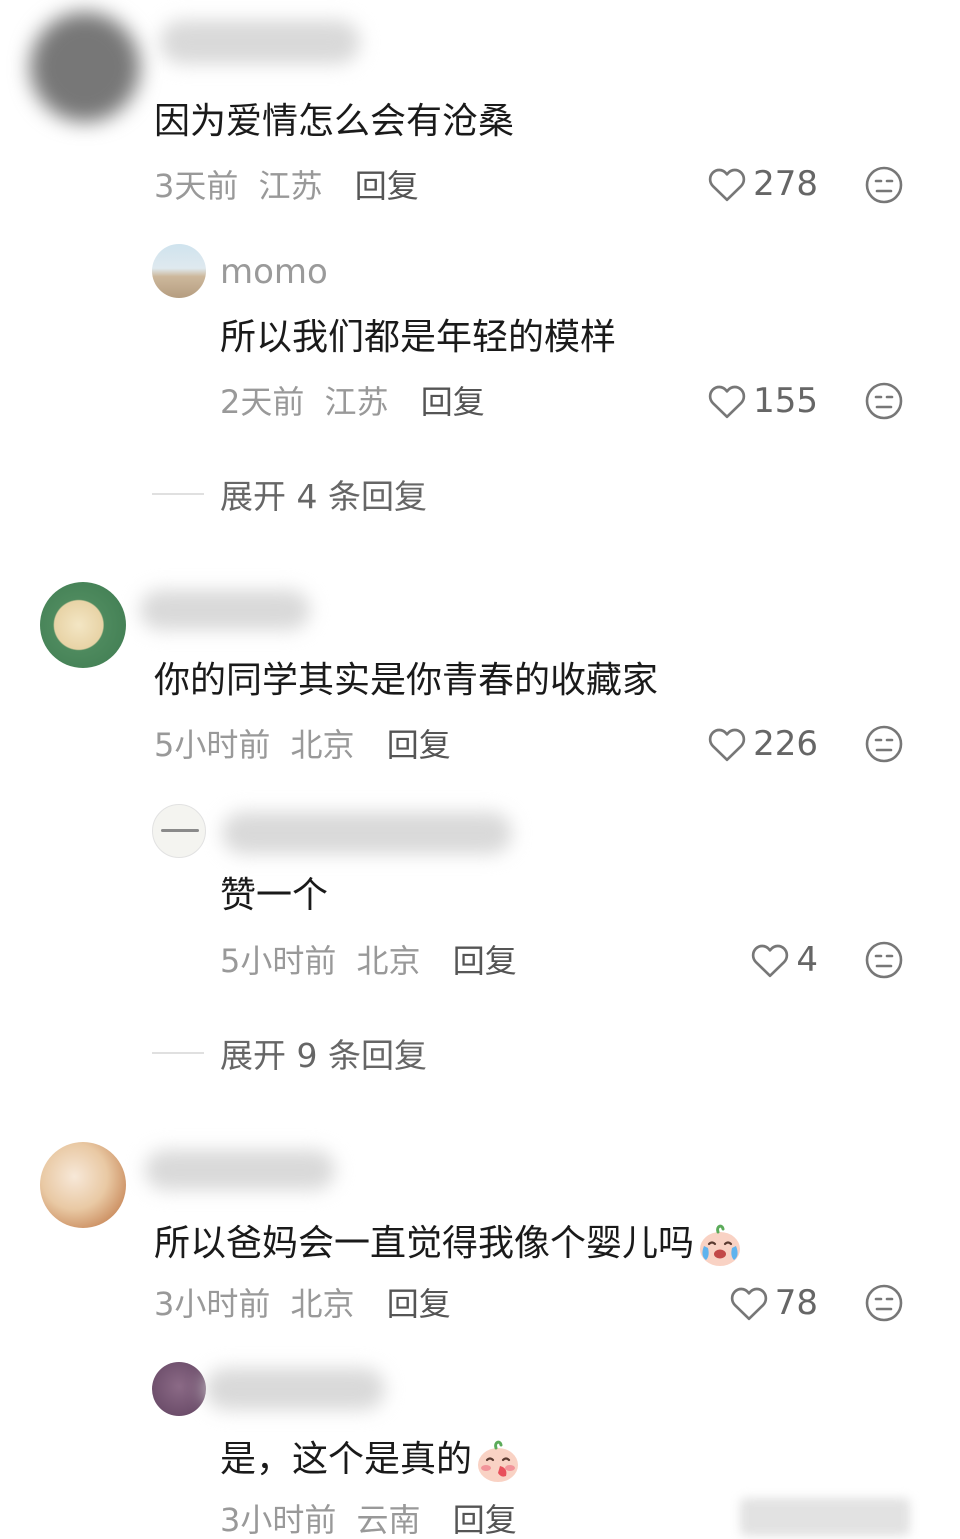 The image size is (960, 1539). I want to click on comment-meta: 3小时前 北京 回复, so click(302, 1304).